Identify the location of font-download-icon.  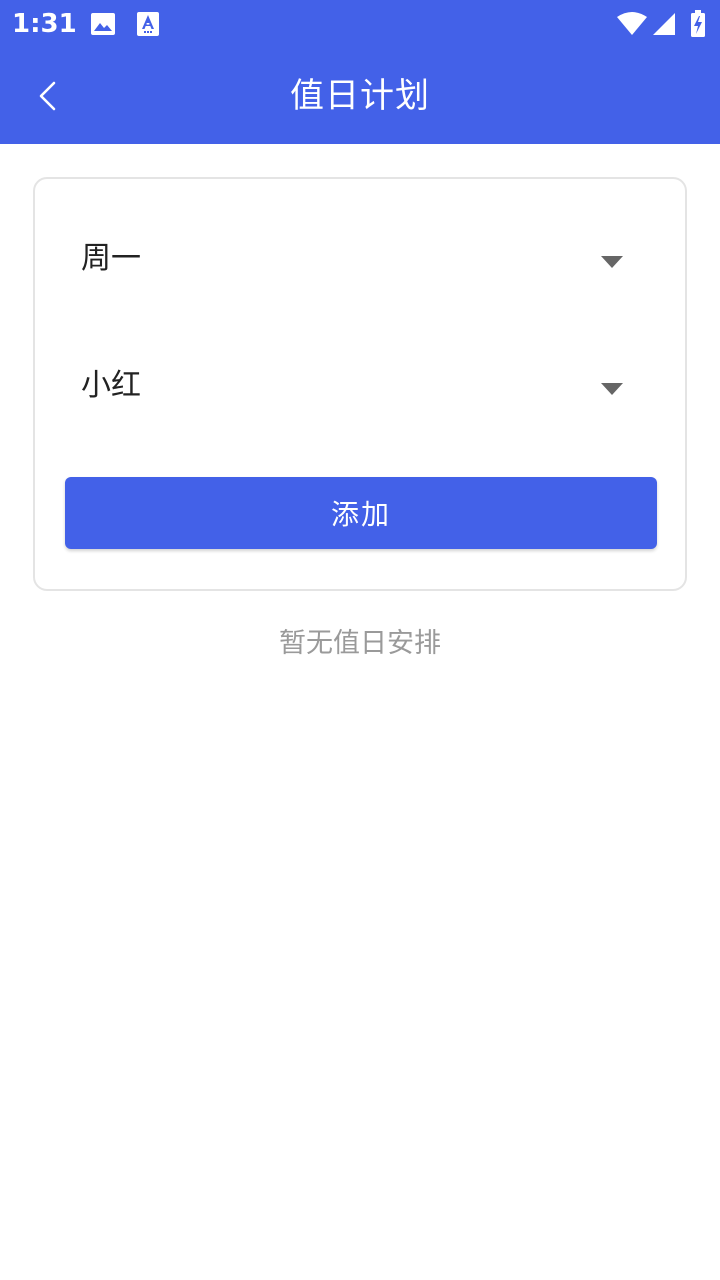
(148, 26).